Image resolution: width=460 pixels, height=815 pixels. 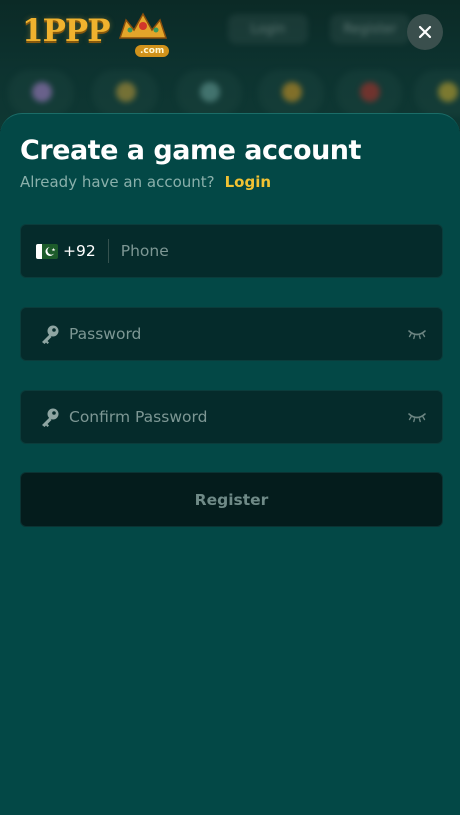 I want to click on password-input, so click(x=238, y=334).